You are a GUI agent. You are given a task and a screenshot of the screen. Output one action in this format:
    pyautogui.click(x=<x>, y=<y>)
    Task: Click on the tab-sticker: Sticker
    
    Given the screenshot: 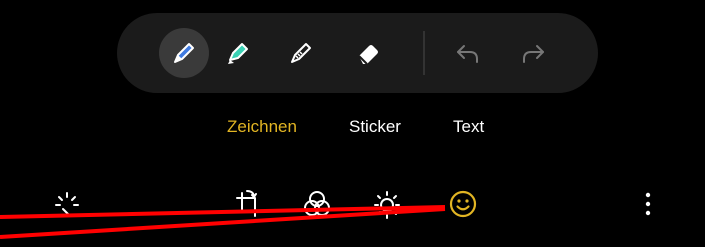 What is the action you would take?
    pyautogui.click(x=375, y=127)
    